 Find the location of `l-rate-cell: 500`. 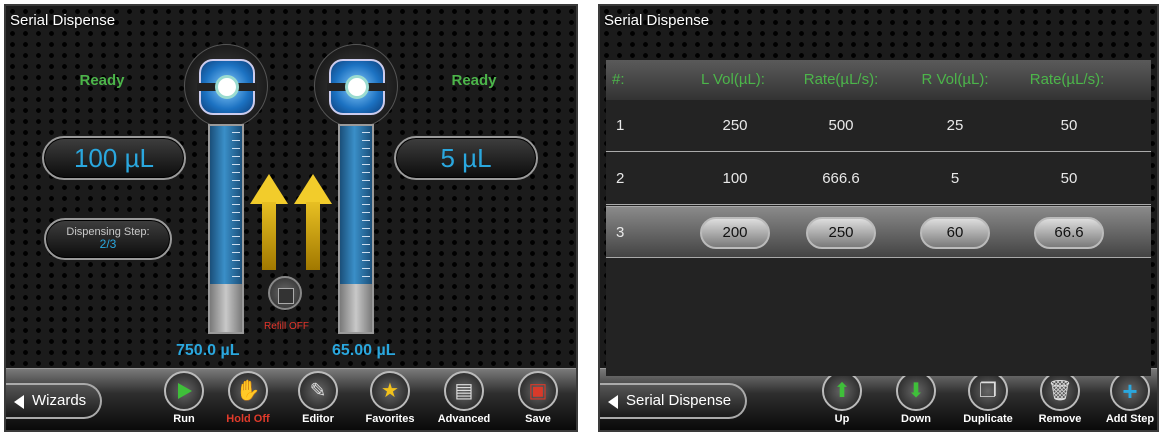

l-rate-cell: 500 is located at coordinates (841, 125).